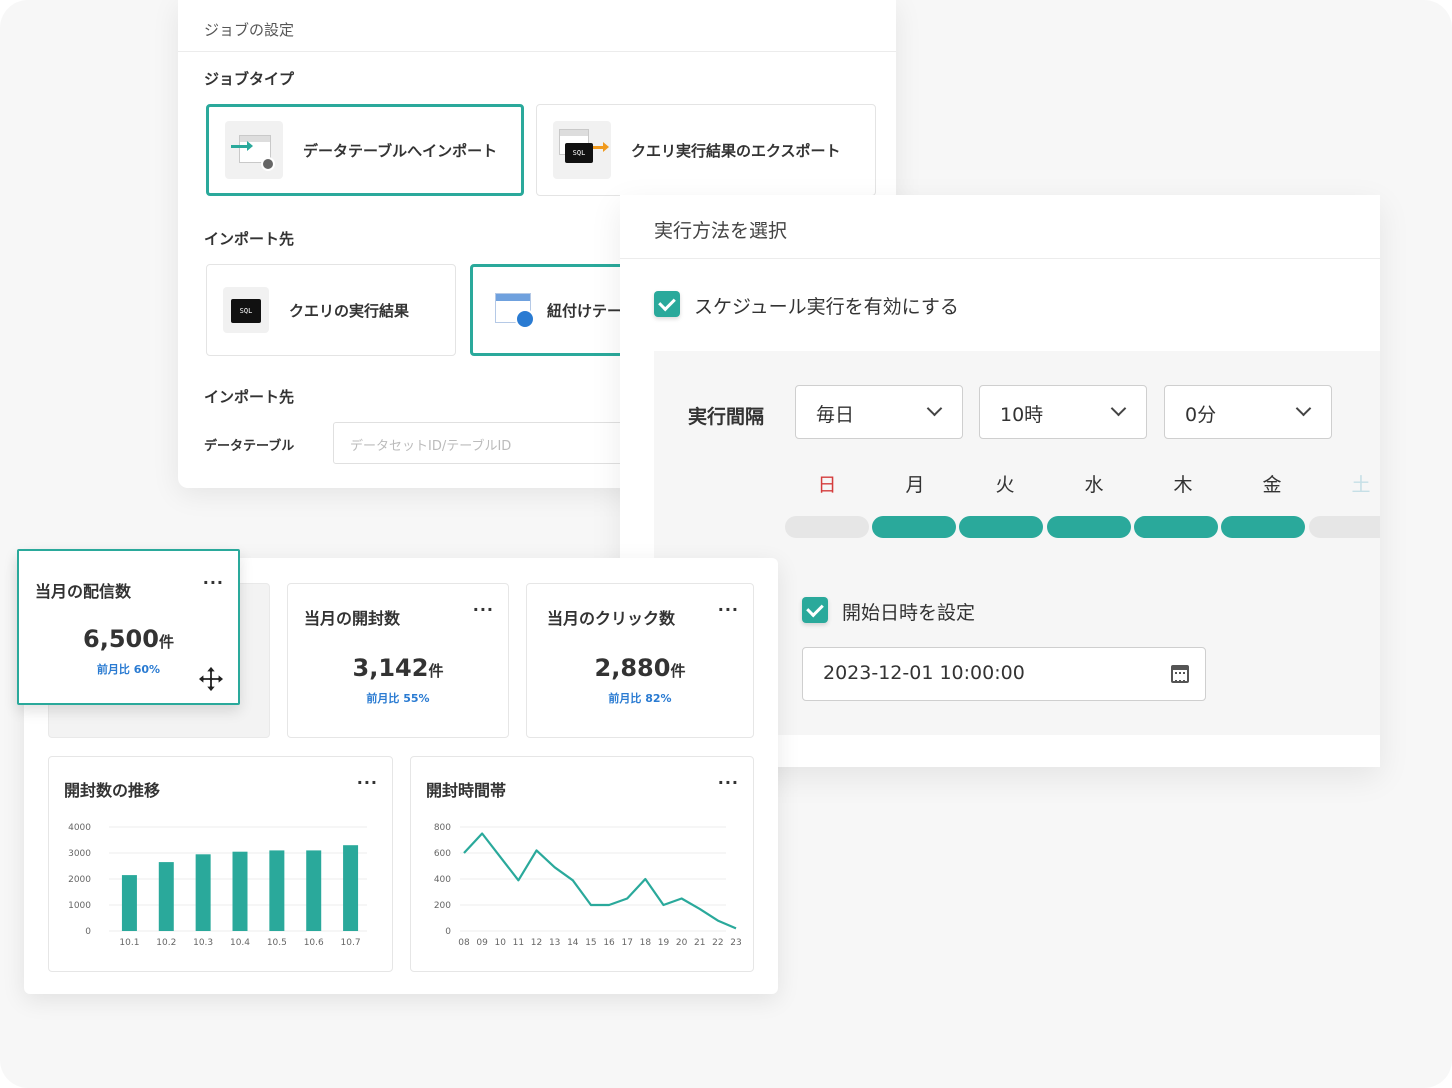 This screenshot has width=1452, height=1088. What do you see at coordinates (442, 906) in the screenshot?
I see `y-tick-label: 200` at bounding box center [442, 906].